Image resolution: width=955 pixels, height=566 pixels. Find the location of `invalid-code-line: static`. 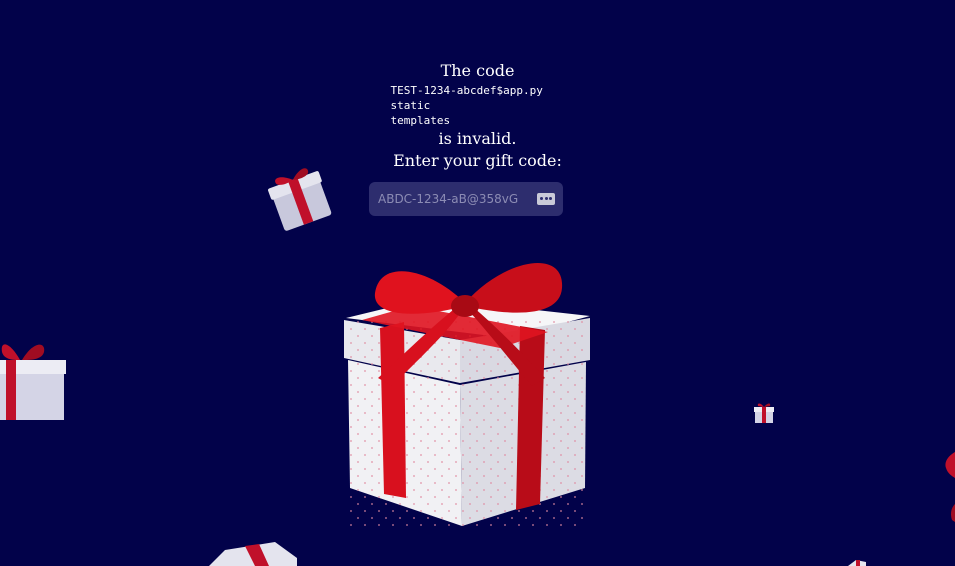

invalid-code-line: static is located at coordinates (410, 105).